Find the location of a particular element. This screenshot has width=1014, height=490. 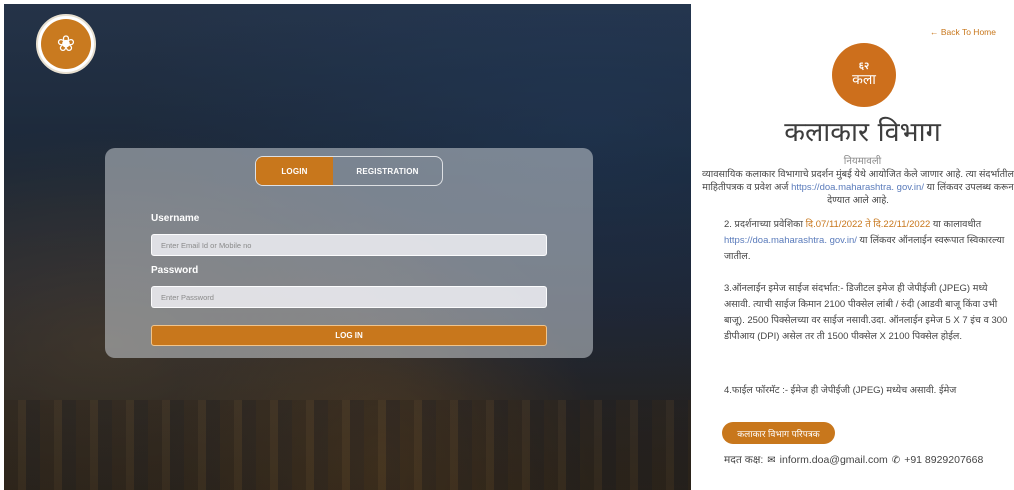

market-crowd-image is located at coordinates (347, 445).